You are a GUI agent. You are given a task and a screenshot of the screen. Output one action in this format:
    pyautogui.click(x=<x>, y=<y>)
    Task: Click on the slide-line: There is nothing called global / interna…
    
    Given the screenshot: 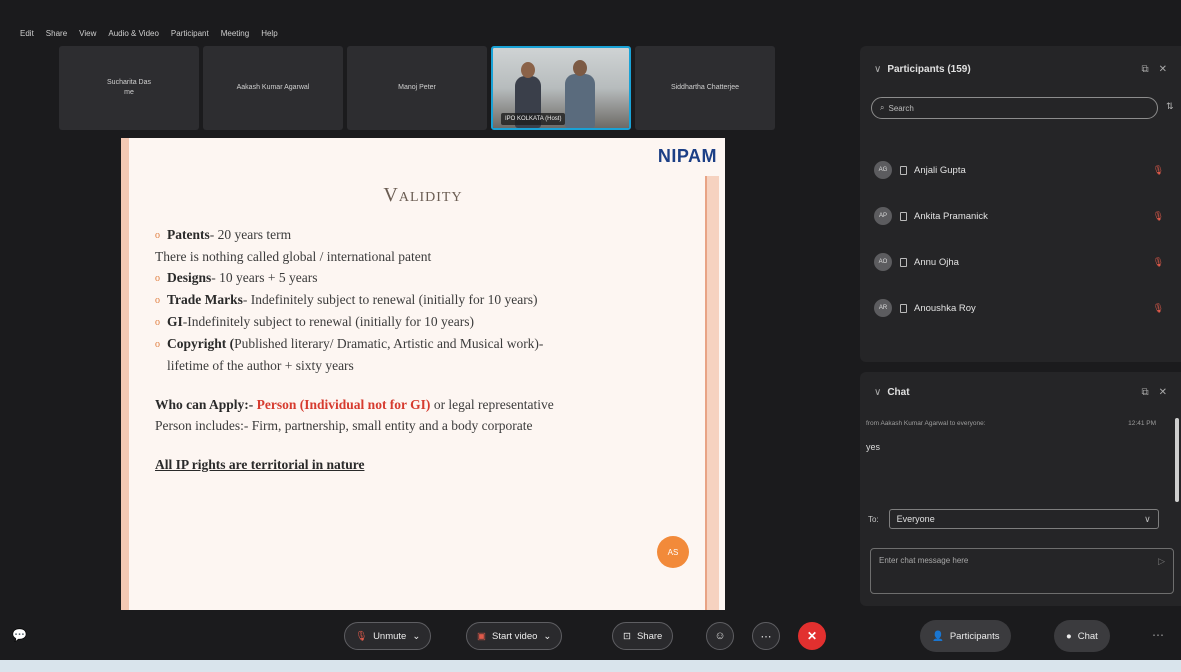 What is the action you would take?
    pyautogui.click(x=293, y=256)
    